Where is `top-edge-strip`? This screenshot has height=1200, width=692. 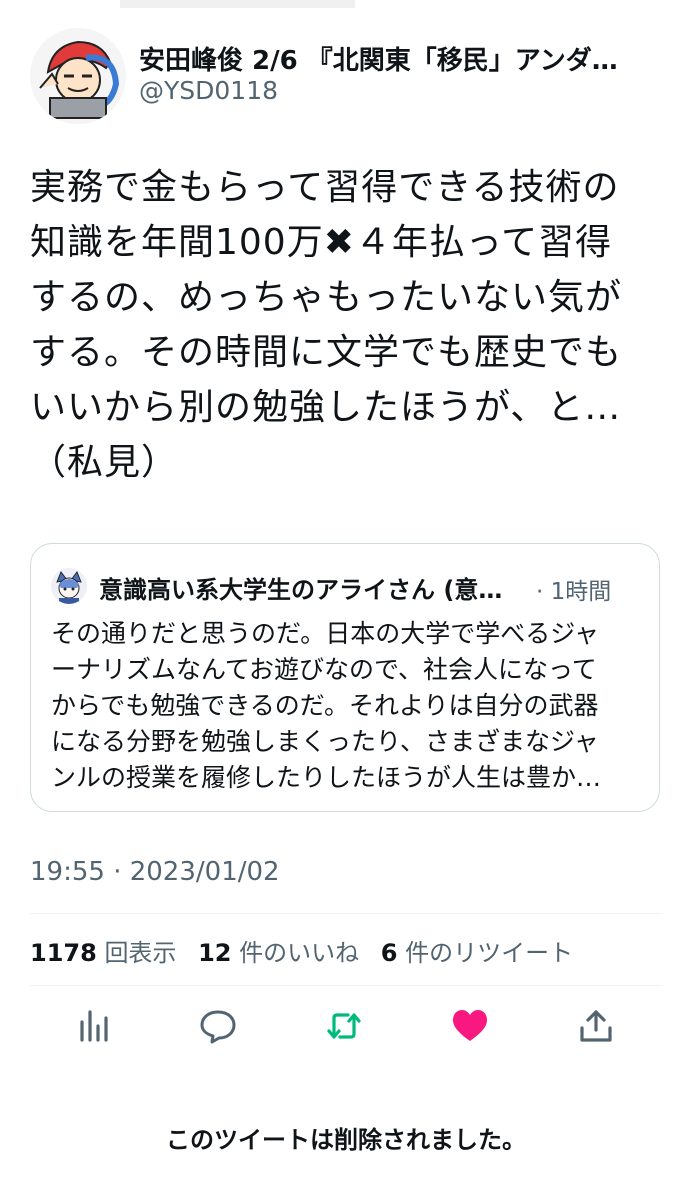 top-edge-strip is located at coordinates (237, 4).